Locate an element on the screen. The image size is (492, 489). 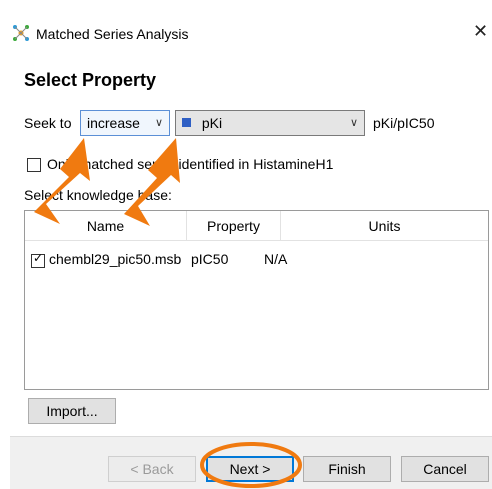
seek-to-label: Seek to is located at coordinates (48, 123).